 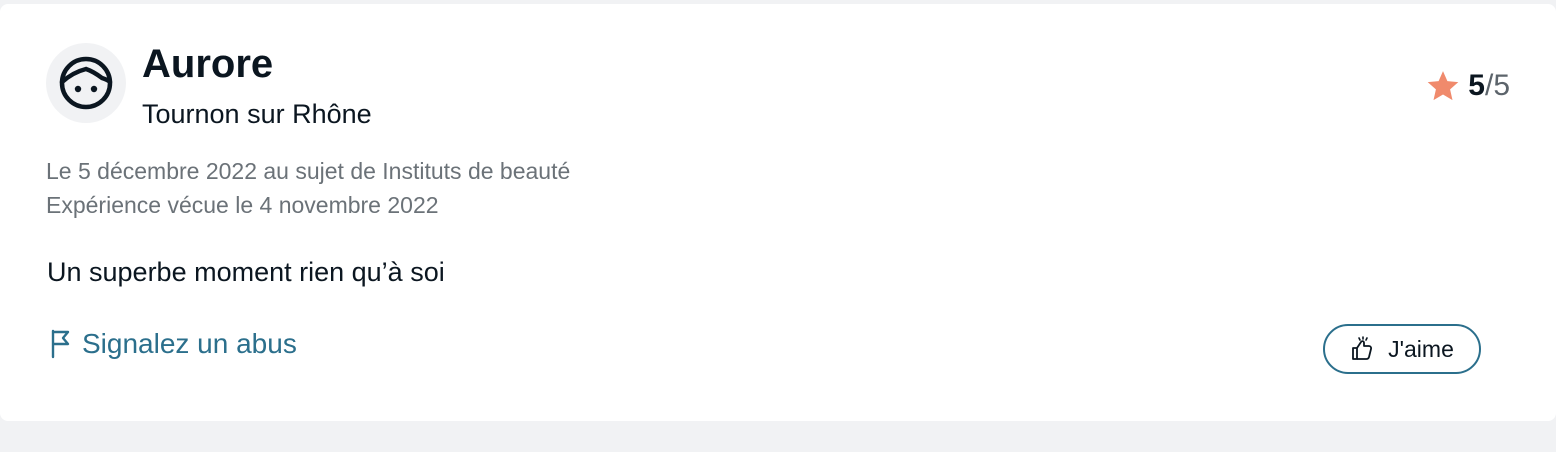 What do you see at coordinates (257, 114) in the screenshot?
I see `author-city: Tournon sur Rhône` at bounding box center [257, 114].